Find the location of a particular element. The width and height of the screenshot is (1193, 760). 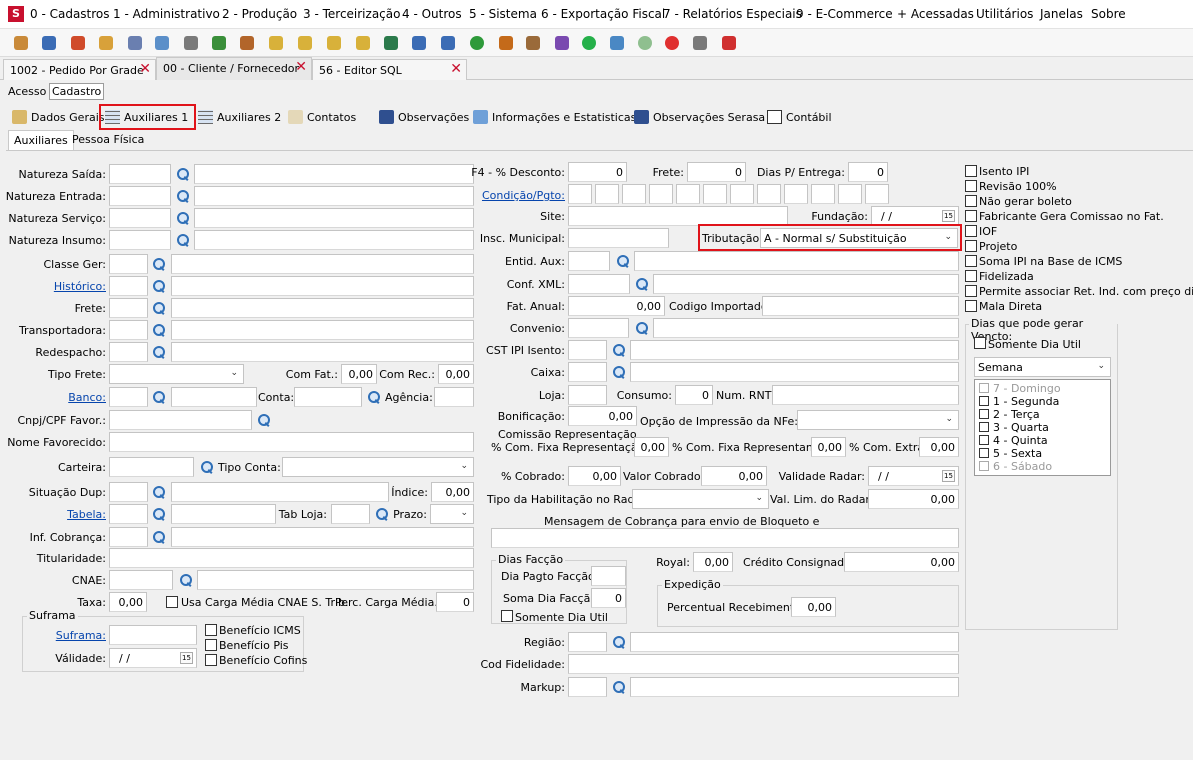

battery-icon is located at coordinates (506, 43).